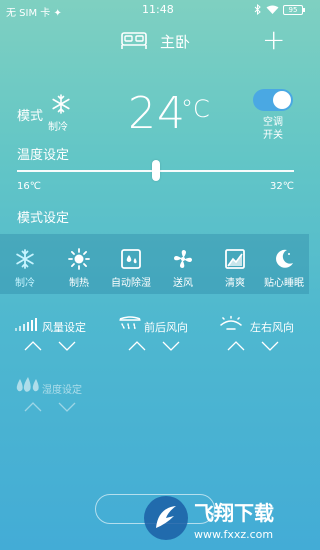  I want to click on horizontal-airflow-icon, so click(231, 322).